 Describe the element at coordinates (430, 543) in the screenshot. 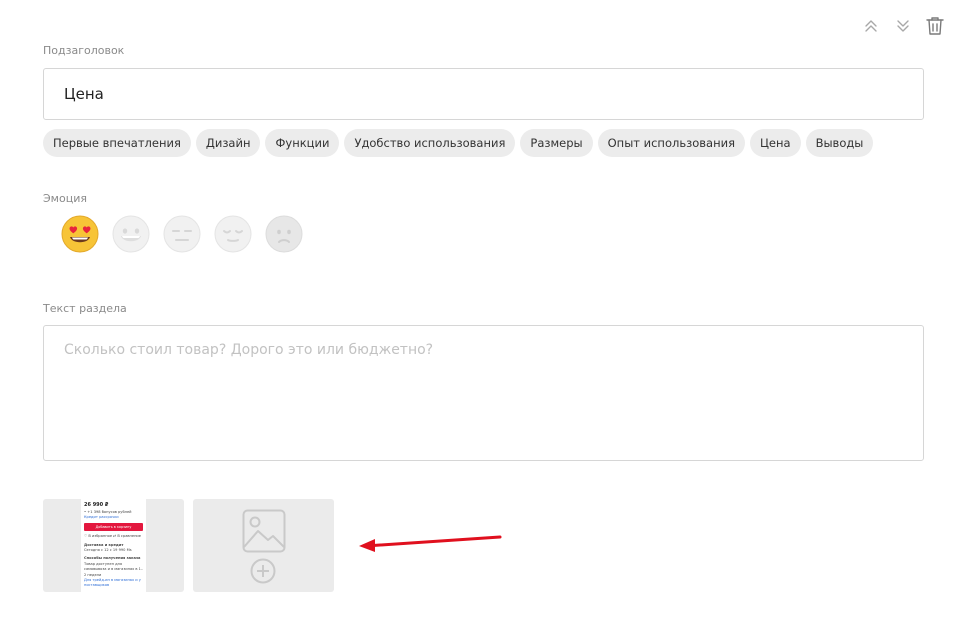

I see `annotation-arrow-icon` at that location.